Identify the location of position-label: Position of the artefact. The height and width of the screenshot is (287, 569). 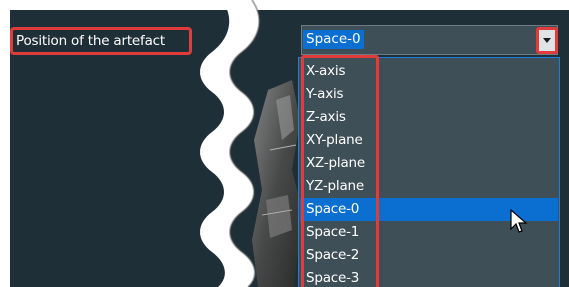
(101, 41).